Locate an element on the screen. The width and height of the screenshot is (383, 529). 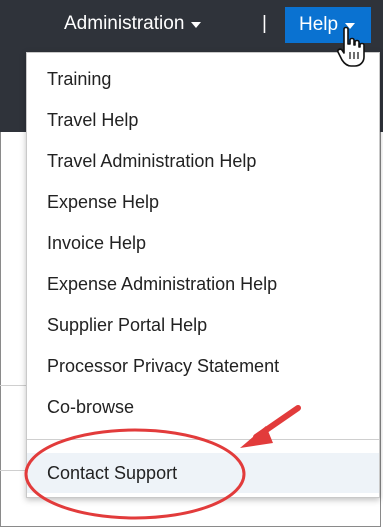
menu-item-training: Training is located at coordinates (79, 79).